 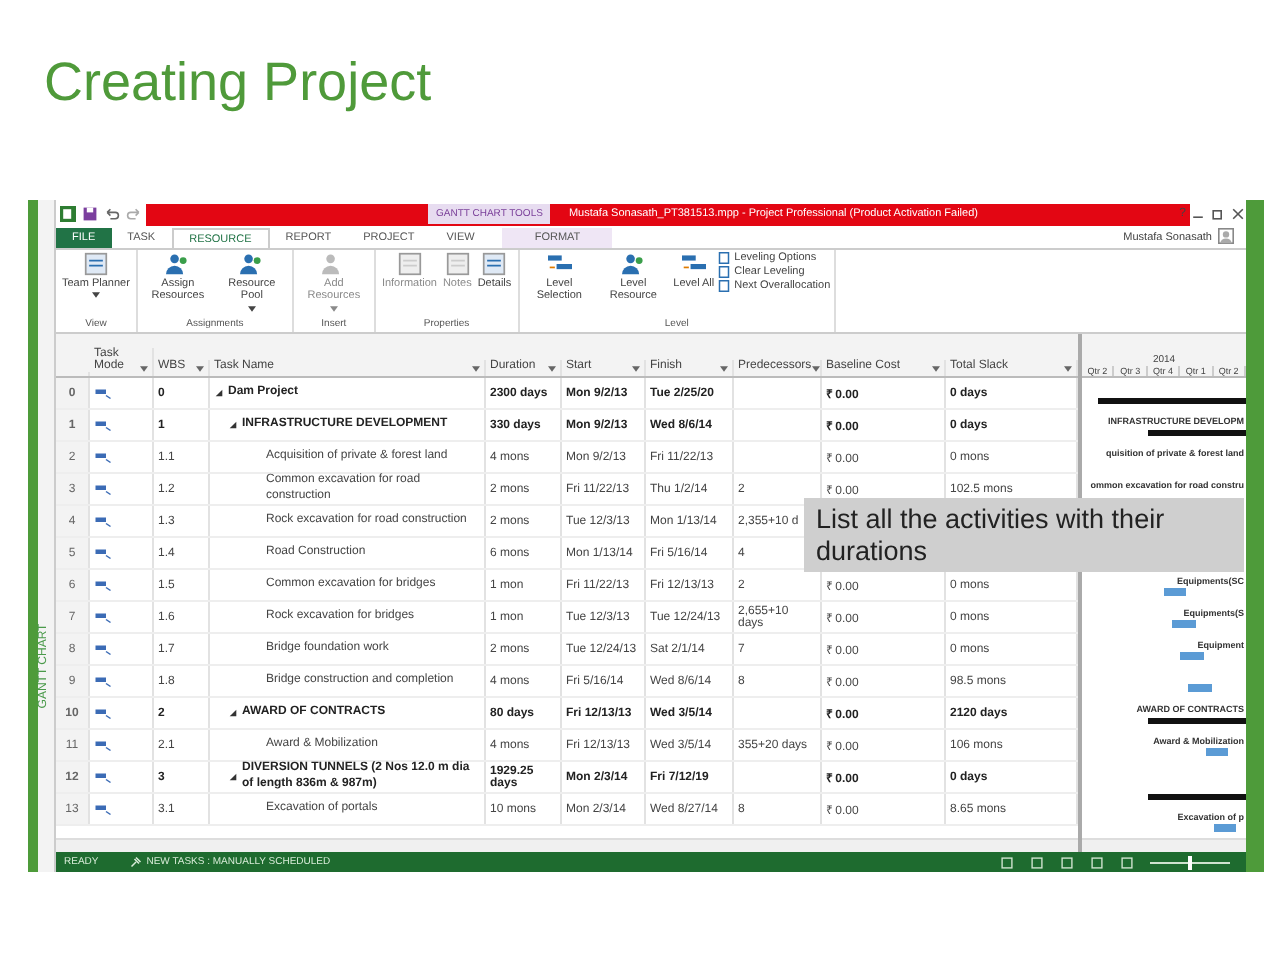 I want to click on redo-icon, so click(x=134, y=214).